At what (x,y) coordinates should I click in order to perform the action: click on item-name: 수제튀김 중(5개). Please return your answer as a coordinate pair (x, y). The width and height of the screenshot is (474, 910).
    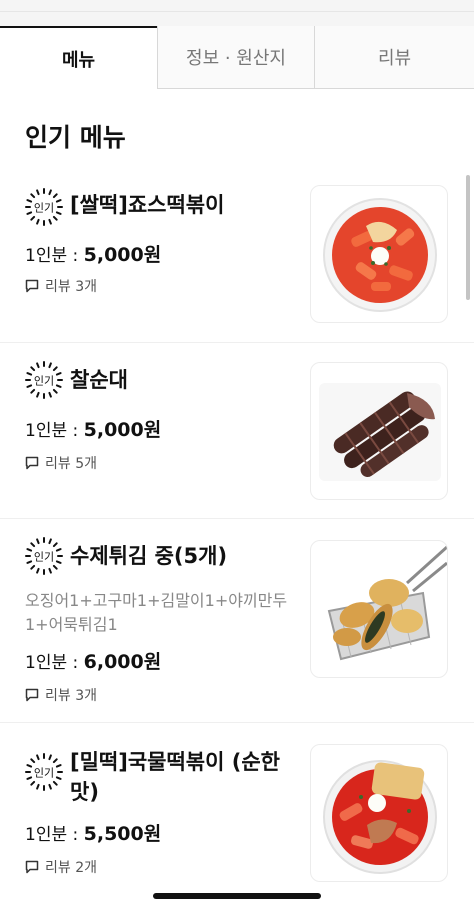
    Looking at the image, I should click on (149, 556).